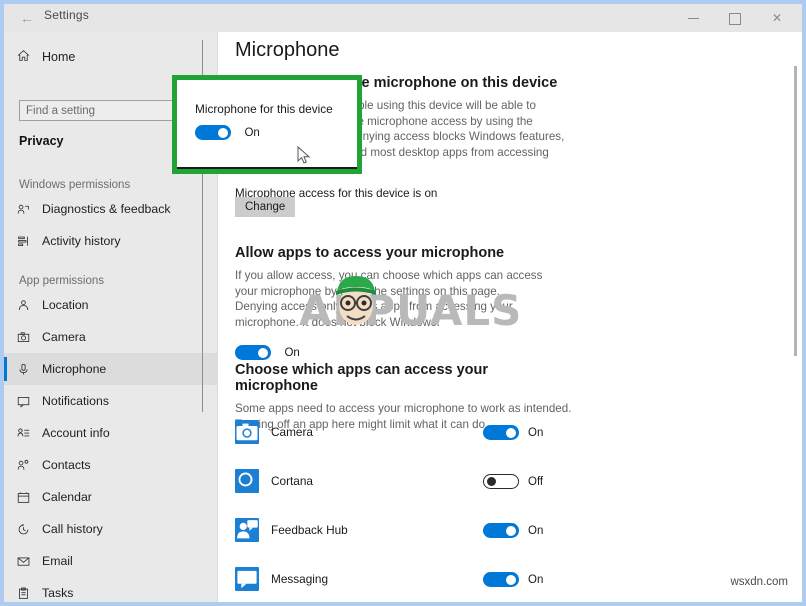  What do you see at coordinates (62, 281) in the screenshot?
I see `sidebar-group-app-permissions: App permissions` at bounding box center [62, 281].